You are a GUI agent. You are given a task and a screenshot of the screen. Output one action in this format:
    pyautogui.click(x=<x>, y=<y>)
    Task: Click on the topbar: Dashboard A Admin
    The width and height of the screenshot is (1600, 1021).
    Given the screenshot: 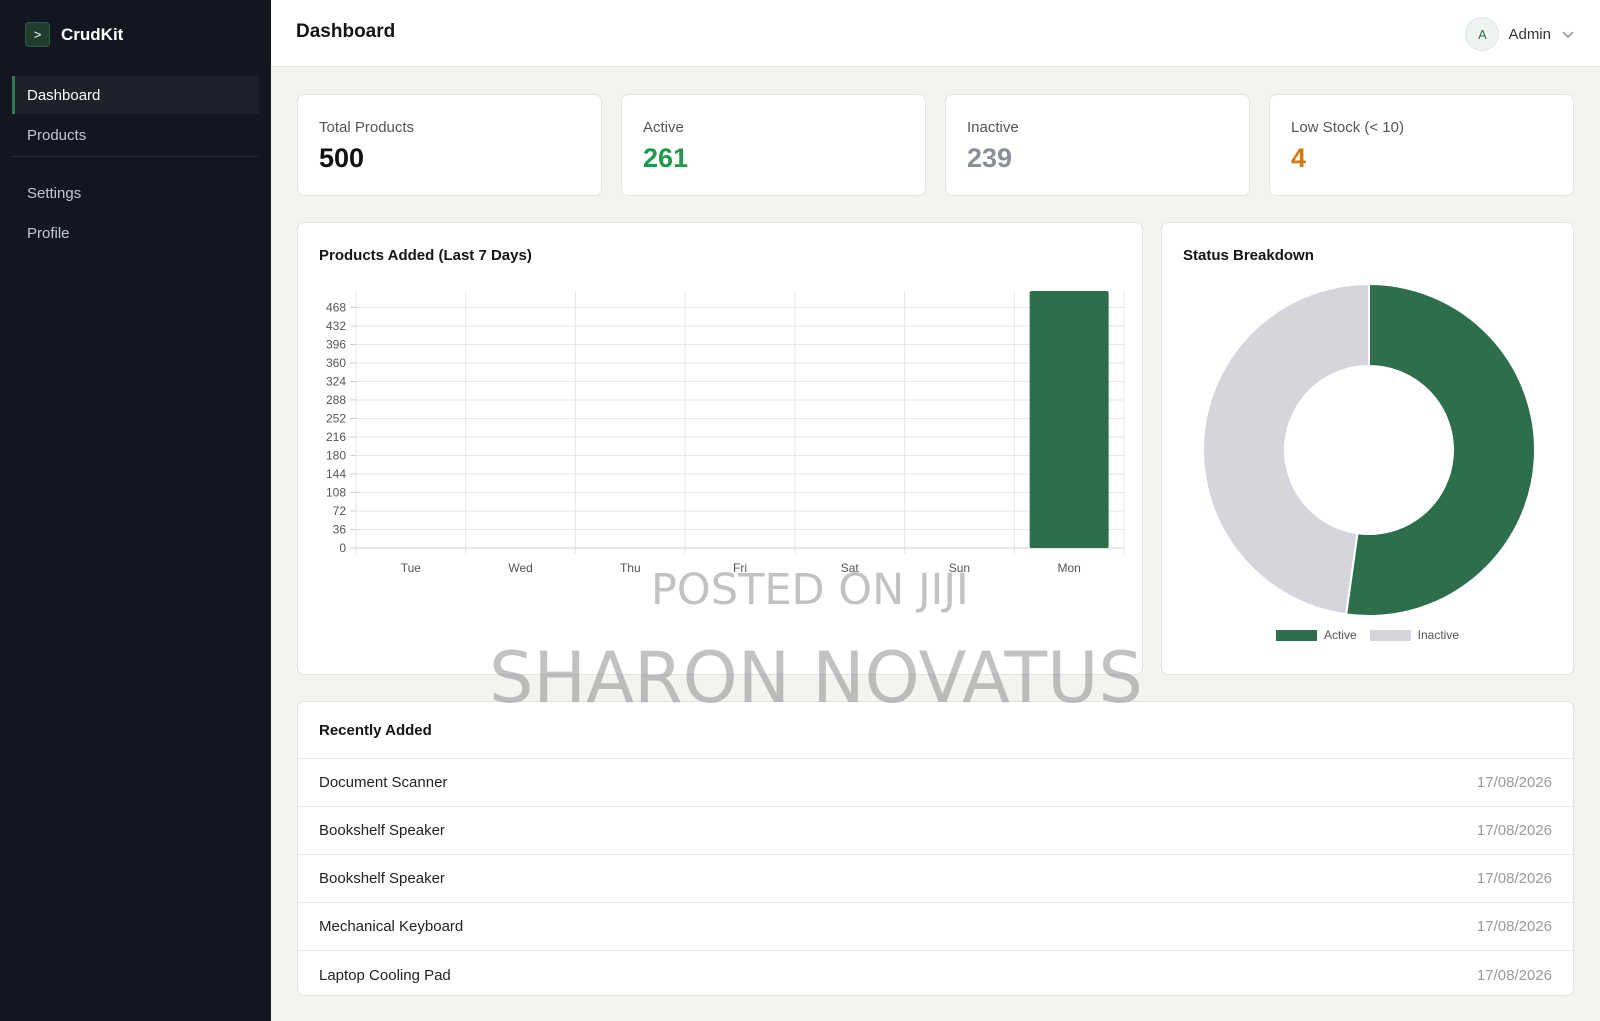 What is the action you would take?
    pyautogui.click(x=935, y=33)
    